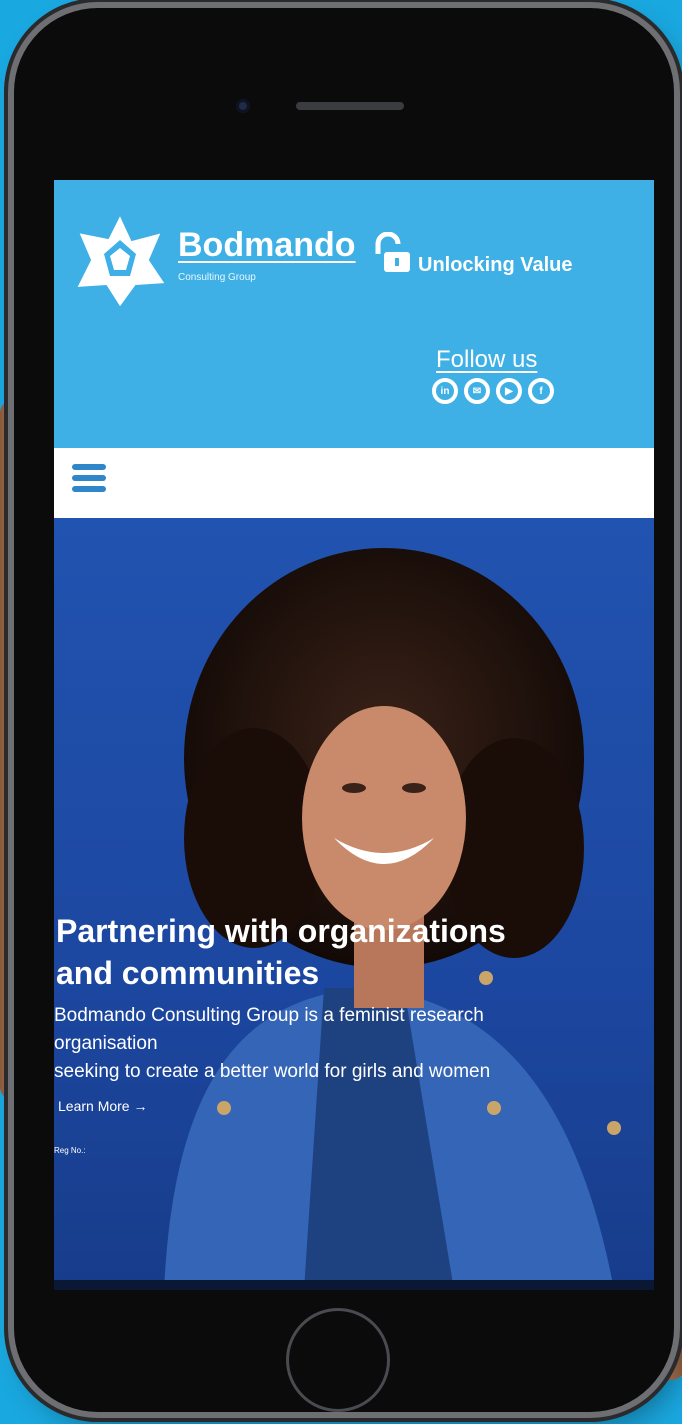  I want to click on youtube-icon: ▶, so click(509, 391).